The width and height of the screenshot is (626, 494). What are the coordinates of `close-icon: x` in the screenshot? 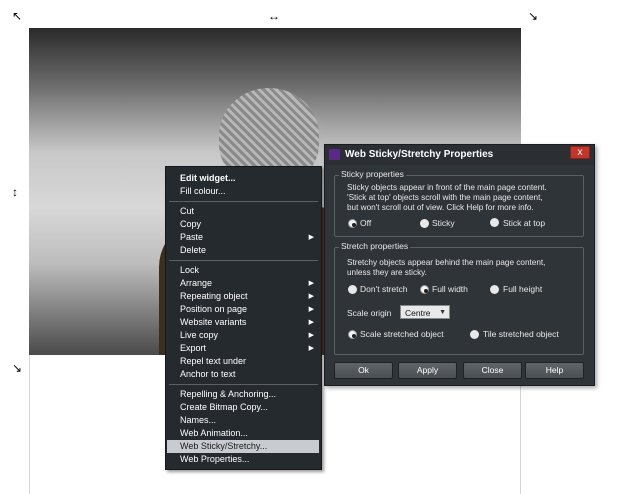 It's located at (580, 152).